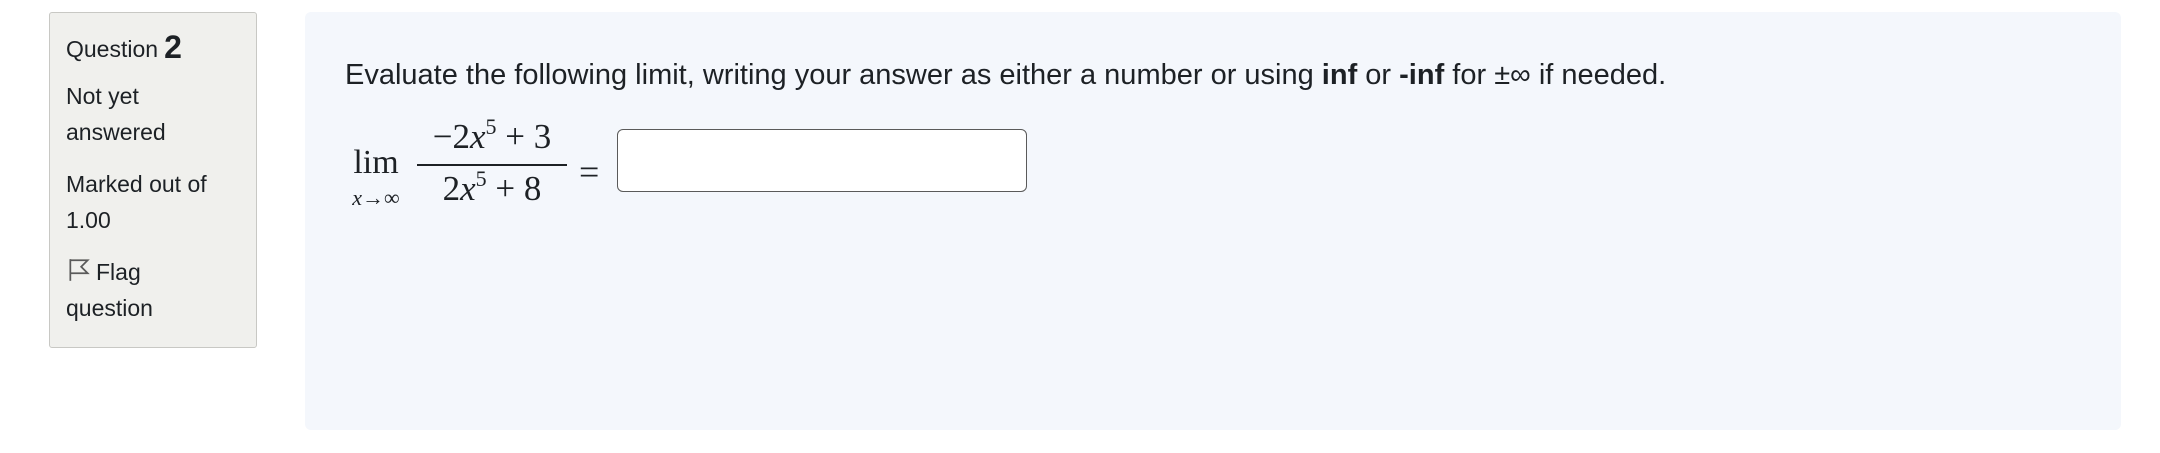 The height and width of the screenshot is (453, 2160). Describe the element at coordinates (481, 178) in the screenshot. I see `denominator-exponent: 5` at that location.